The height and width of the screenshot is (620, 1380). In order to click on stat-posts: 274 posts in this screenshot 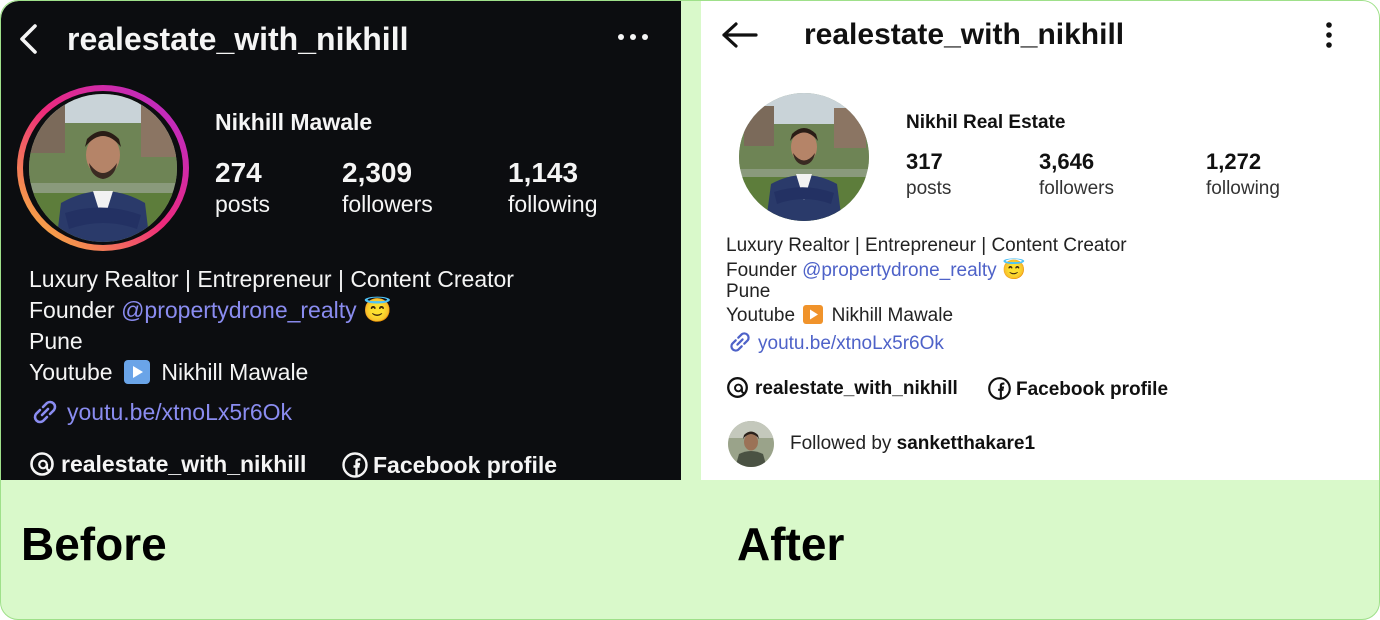, I will do `click(242, 187)`.